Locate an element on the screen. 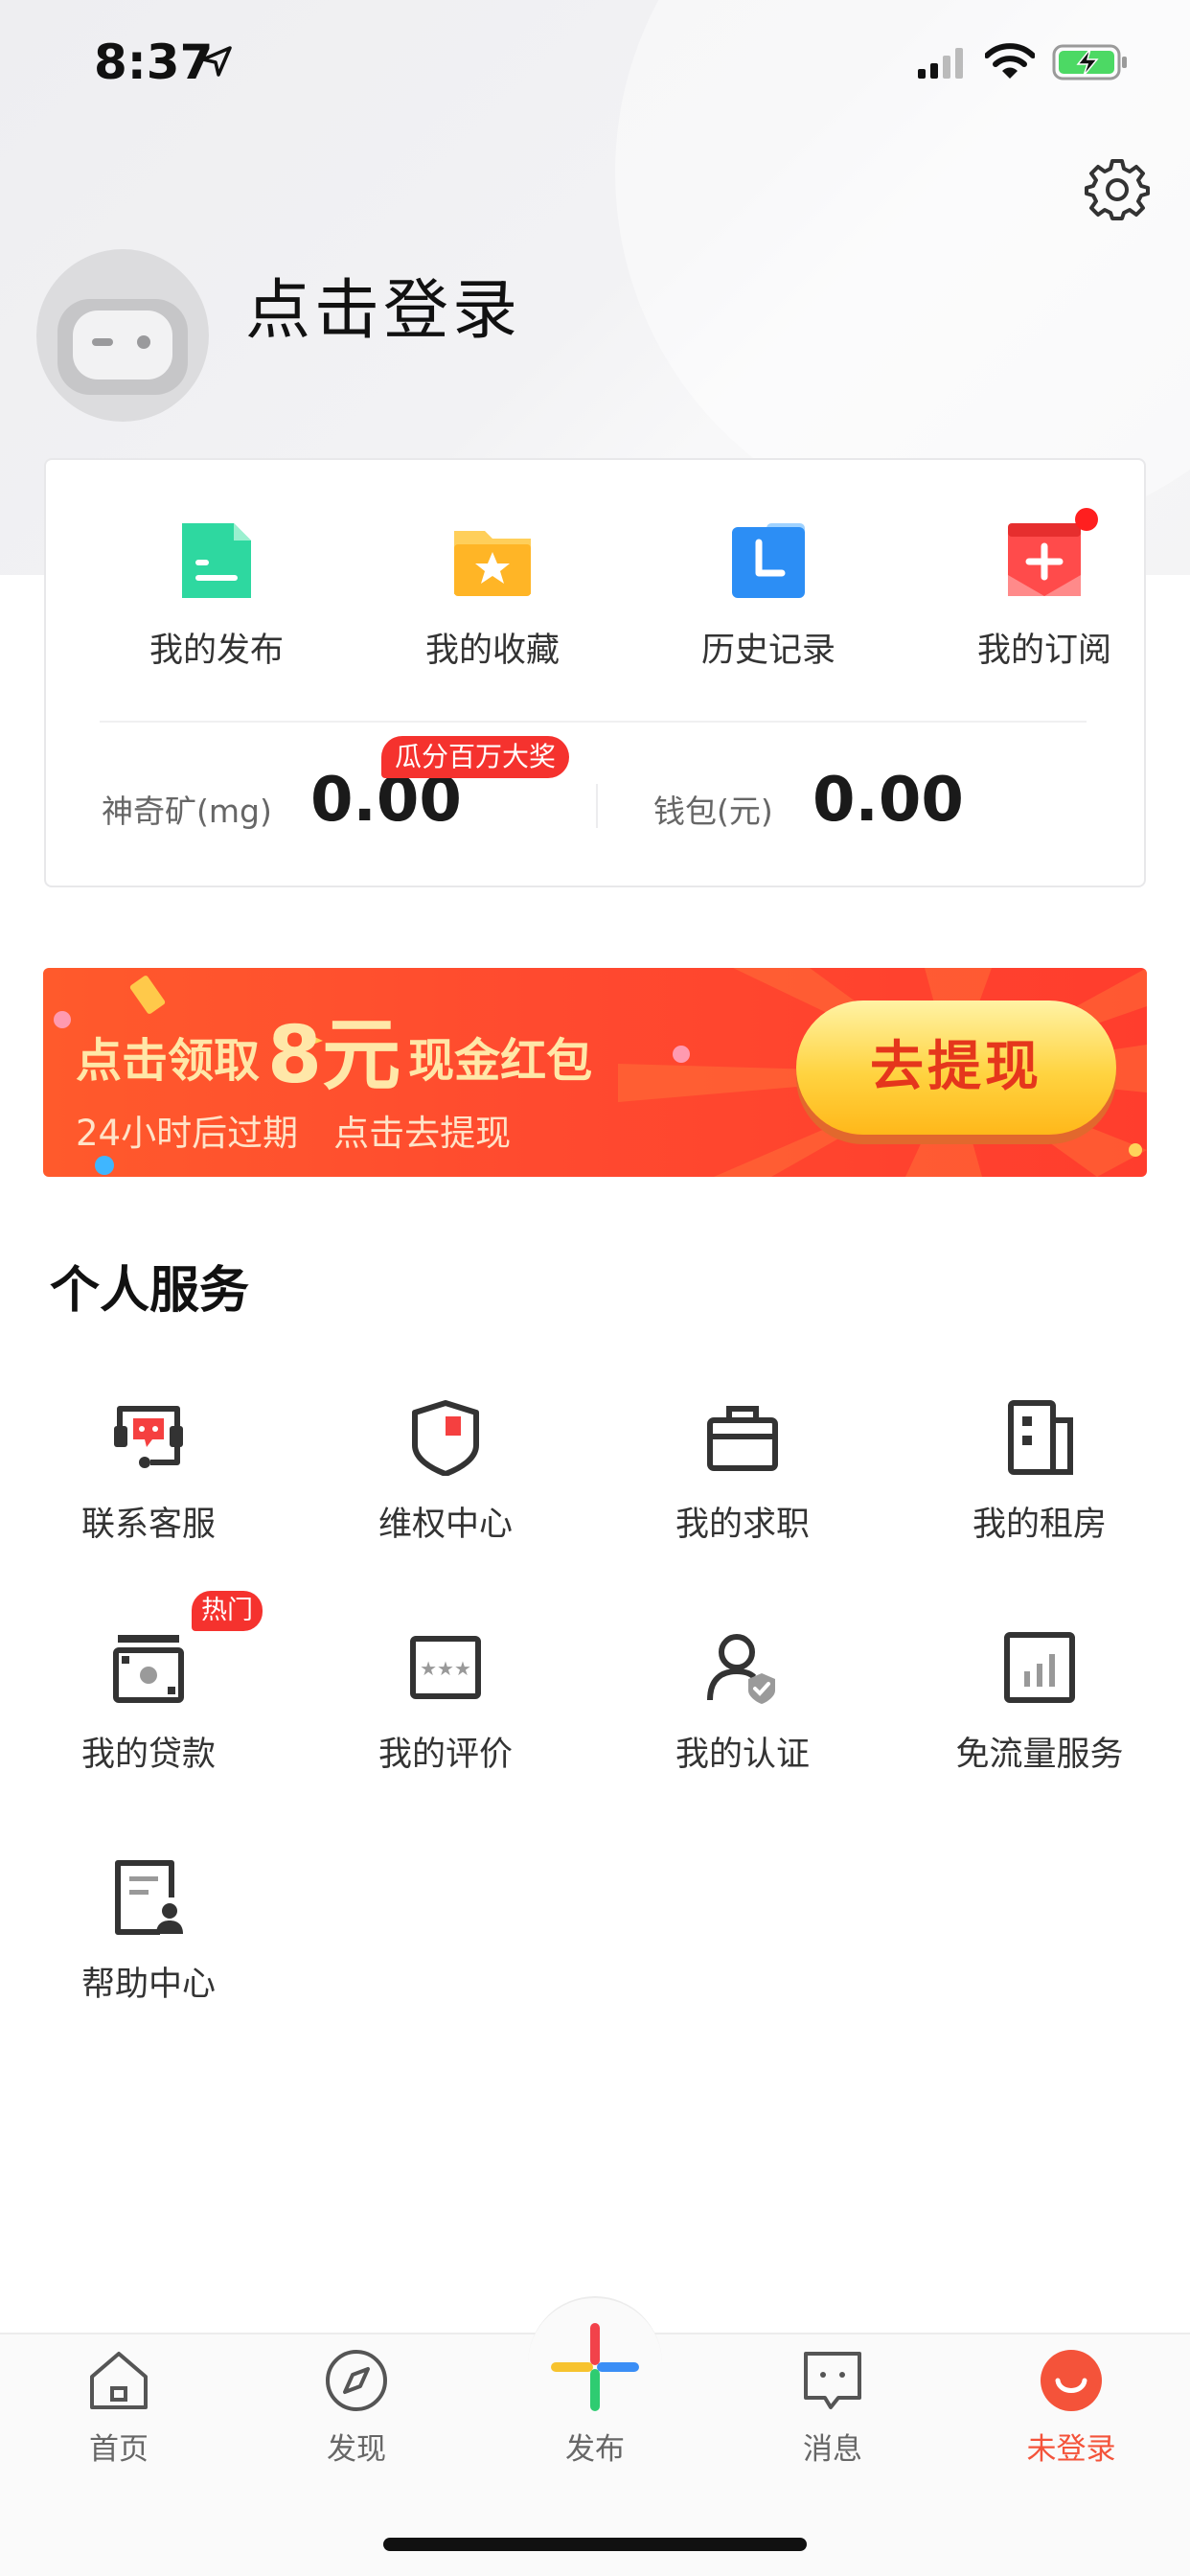  services-title: 个人服务 is located at coordinates (150, 1291).